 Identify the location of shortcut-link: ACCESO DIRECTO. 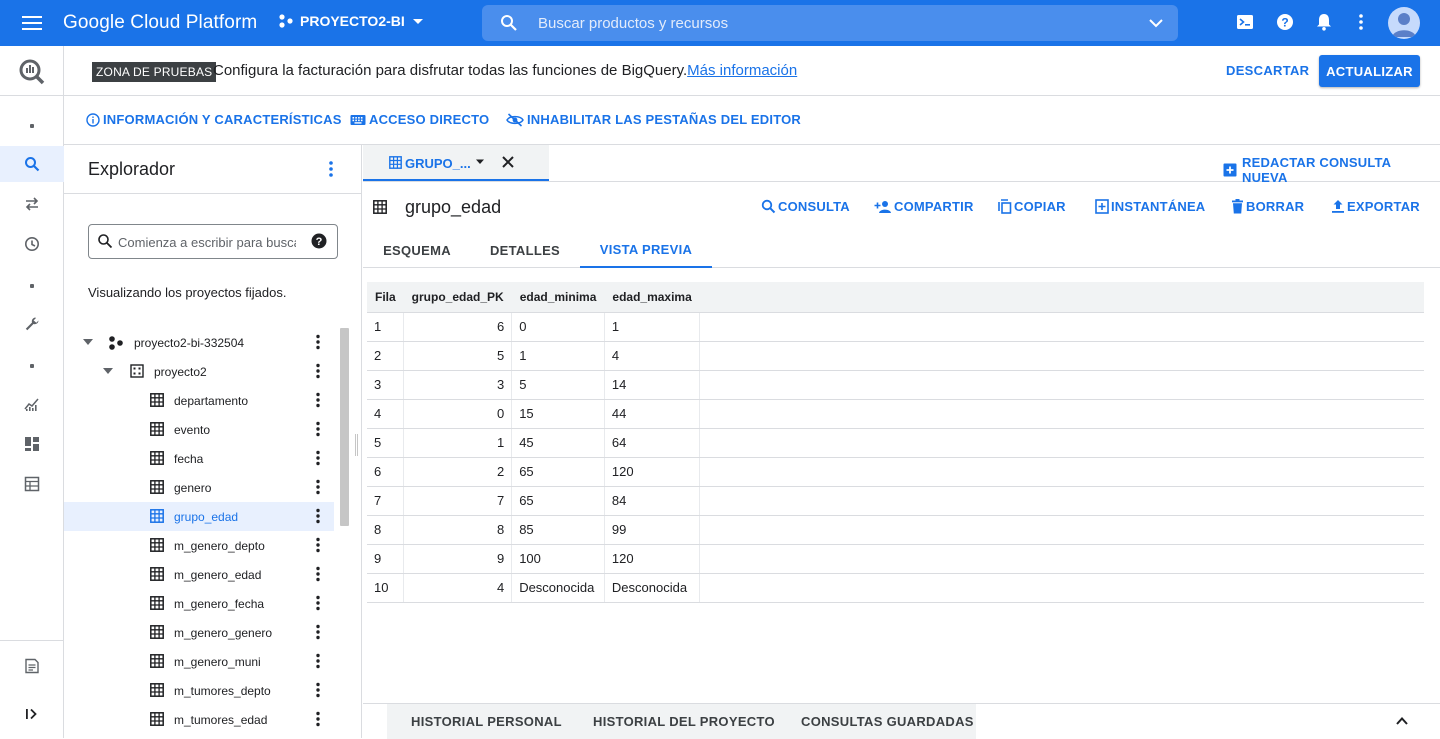
(419, 119).